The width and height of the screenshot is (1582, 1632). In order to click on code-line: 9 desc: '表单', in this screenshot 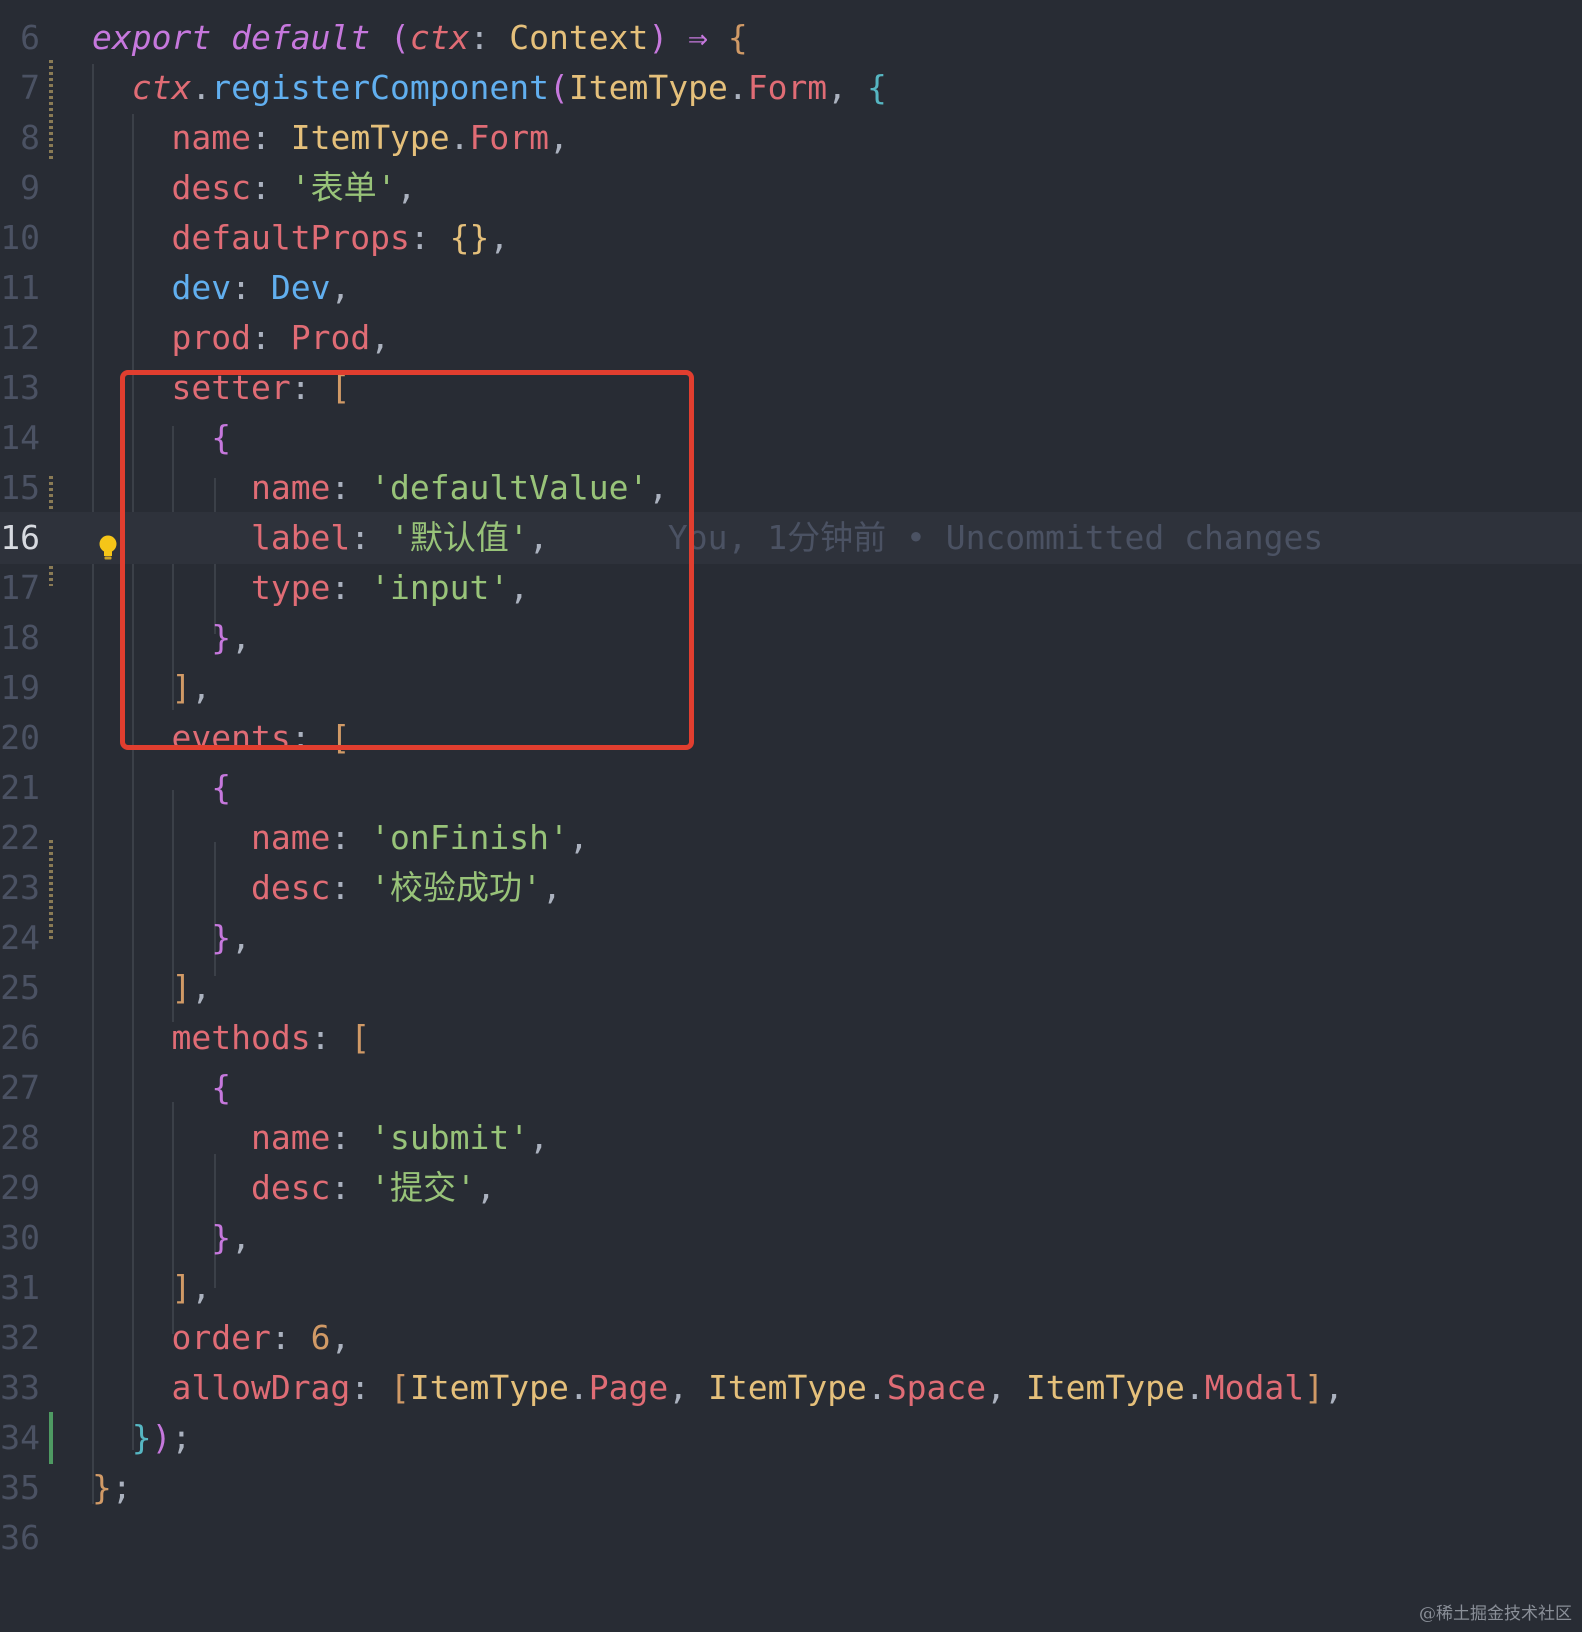, I will do `click(791, 188)`.